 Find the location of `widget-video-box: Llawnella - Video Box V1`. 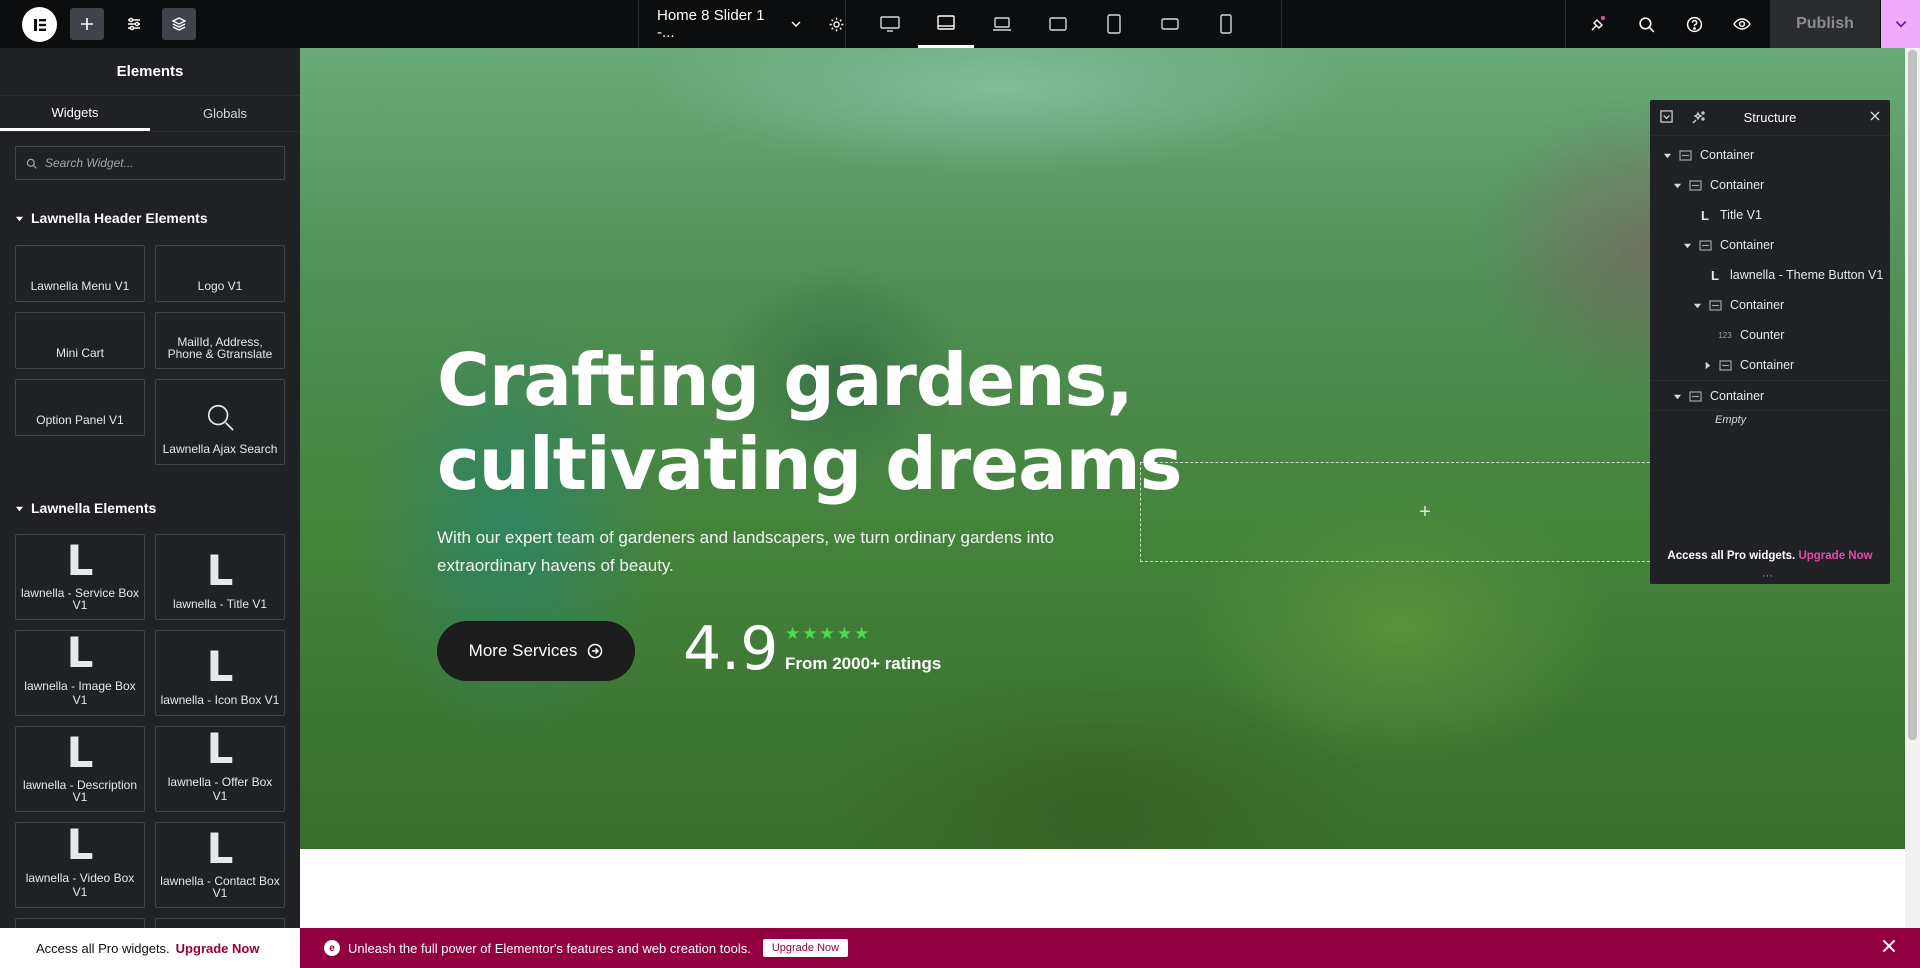

widget-video-box: Llawnella - Video Box V1 is located at coordinates (80, 865).